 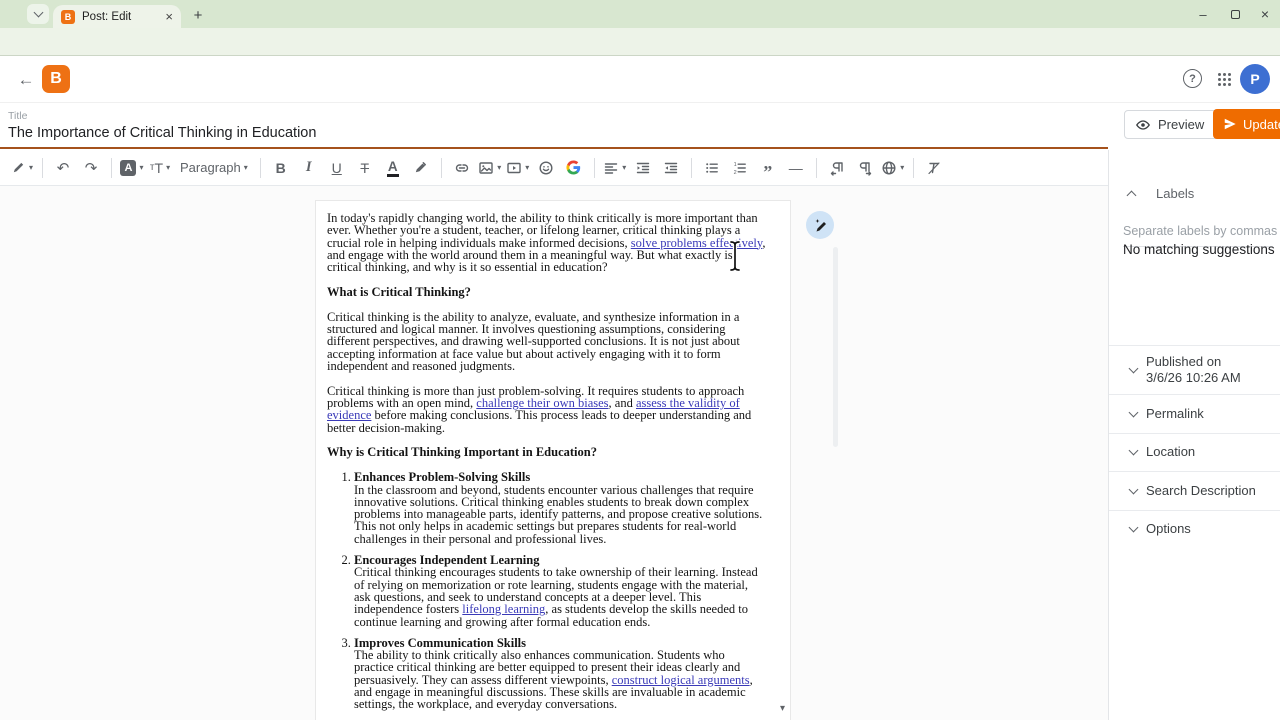 I want to click on account-avatar: P, so click(x=1255, y=79).